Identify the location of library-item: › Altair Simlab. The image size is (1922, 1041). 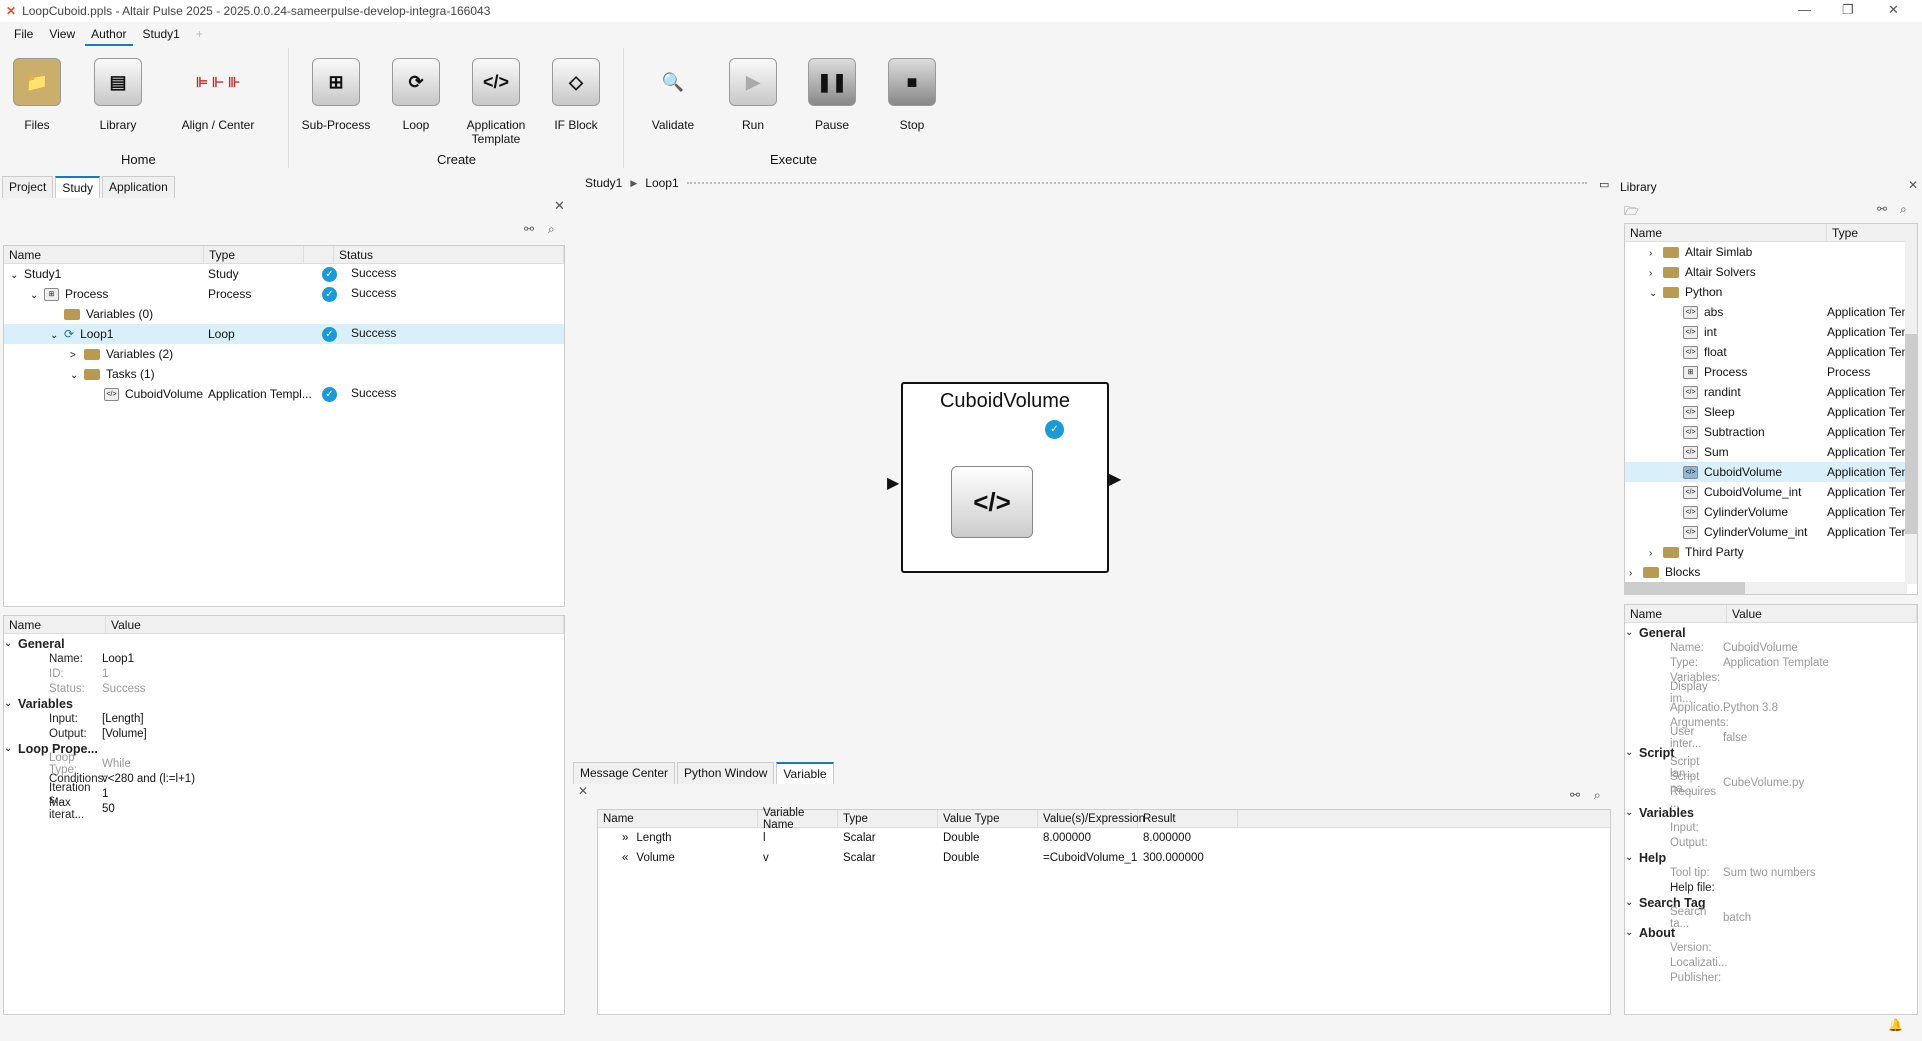
(1766, 252).